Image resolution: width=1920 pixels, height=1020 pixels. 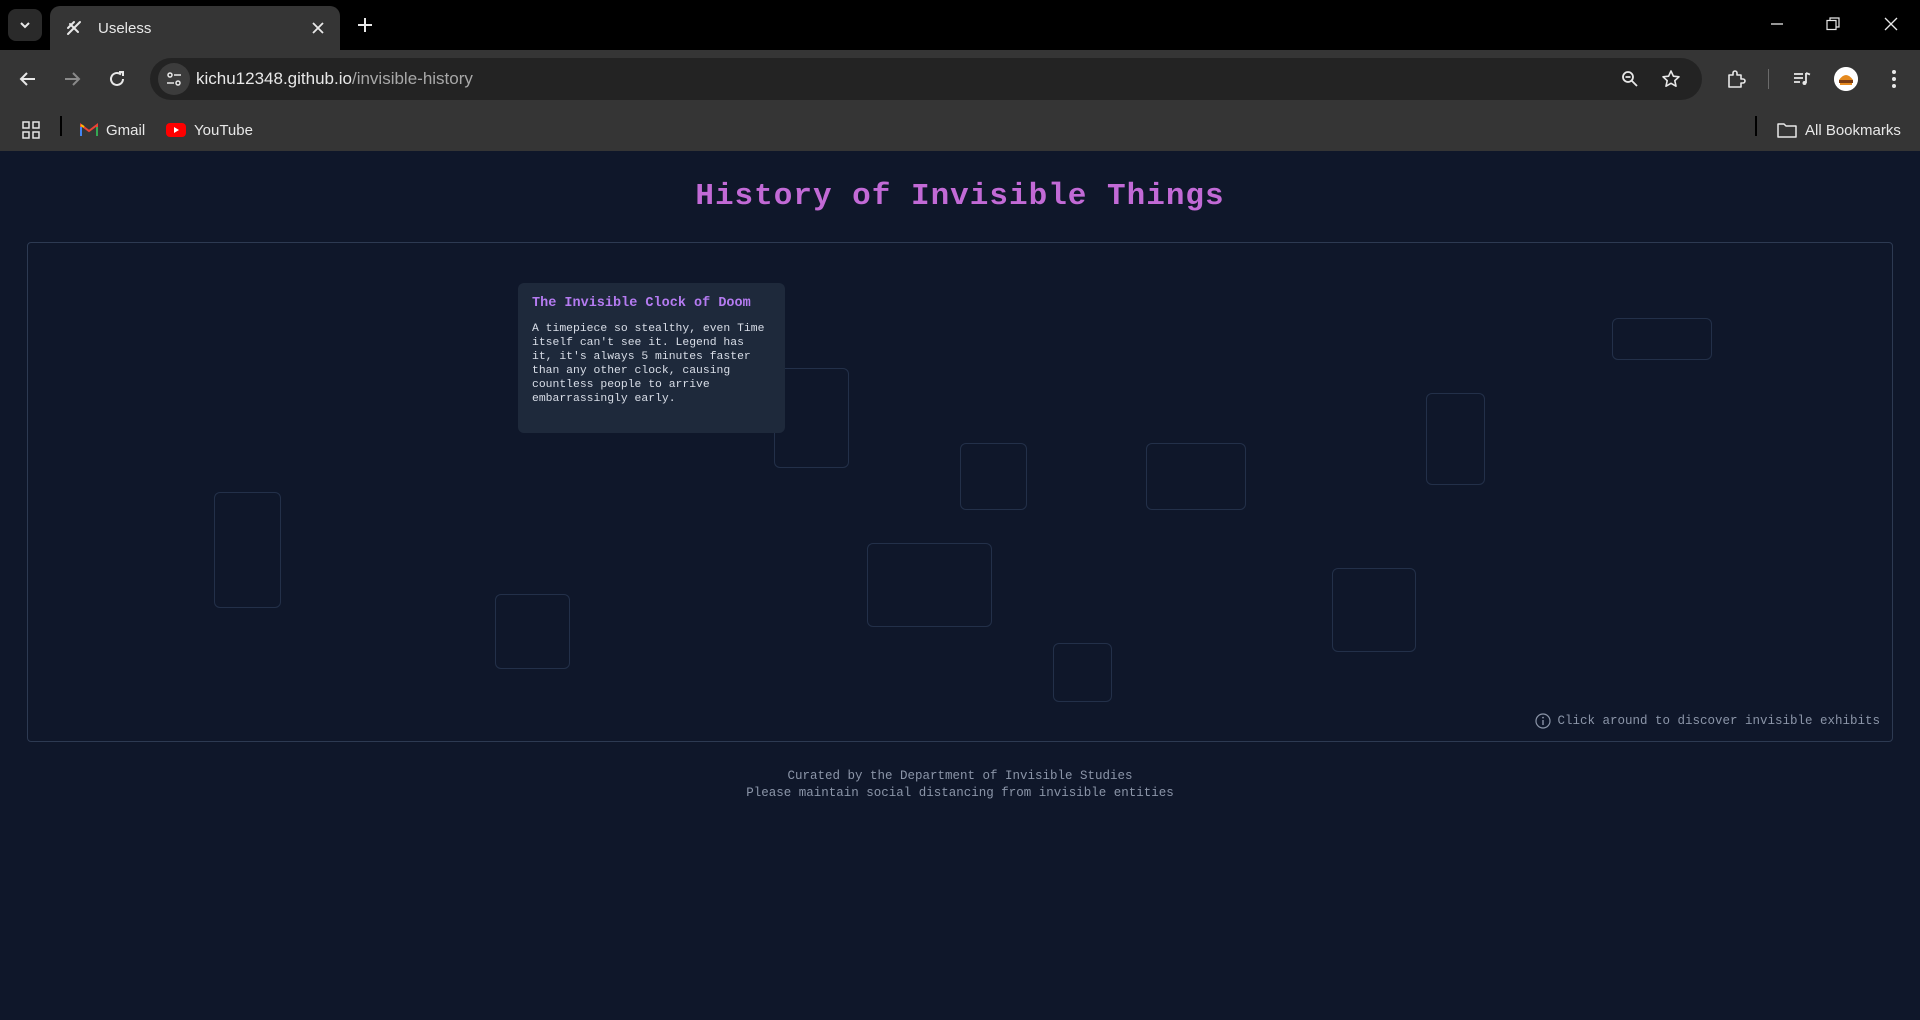 What do you see at coordinates (74, 28) in the screenshot?
I see `tab-favicon-icon` at bounding box center [74, 28].